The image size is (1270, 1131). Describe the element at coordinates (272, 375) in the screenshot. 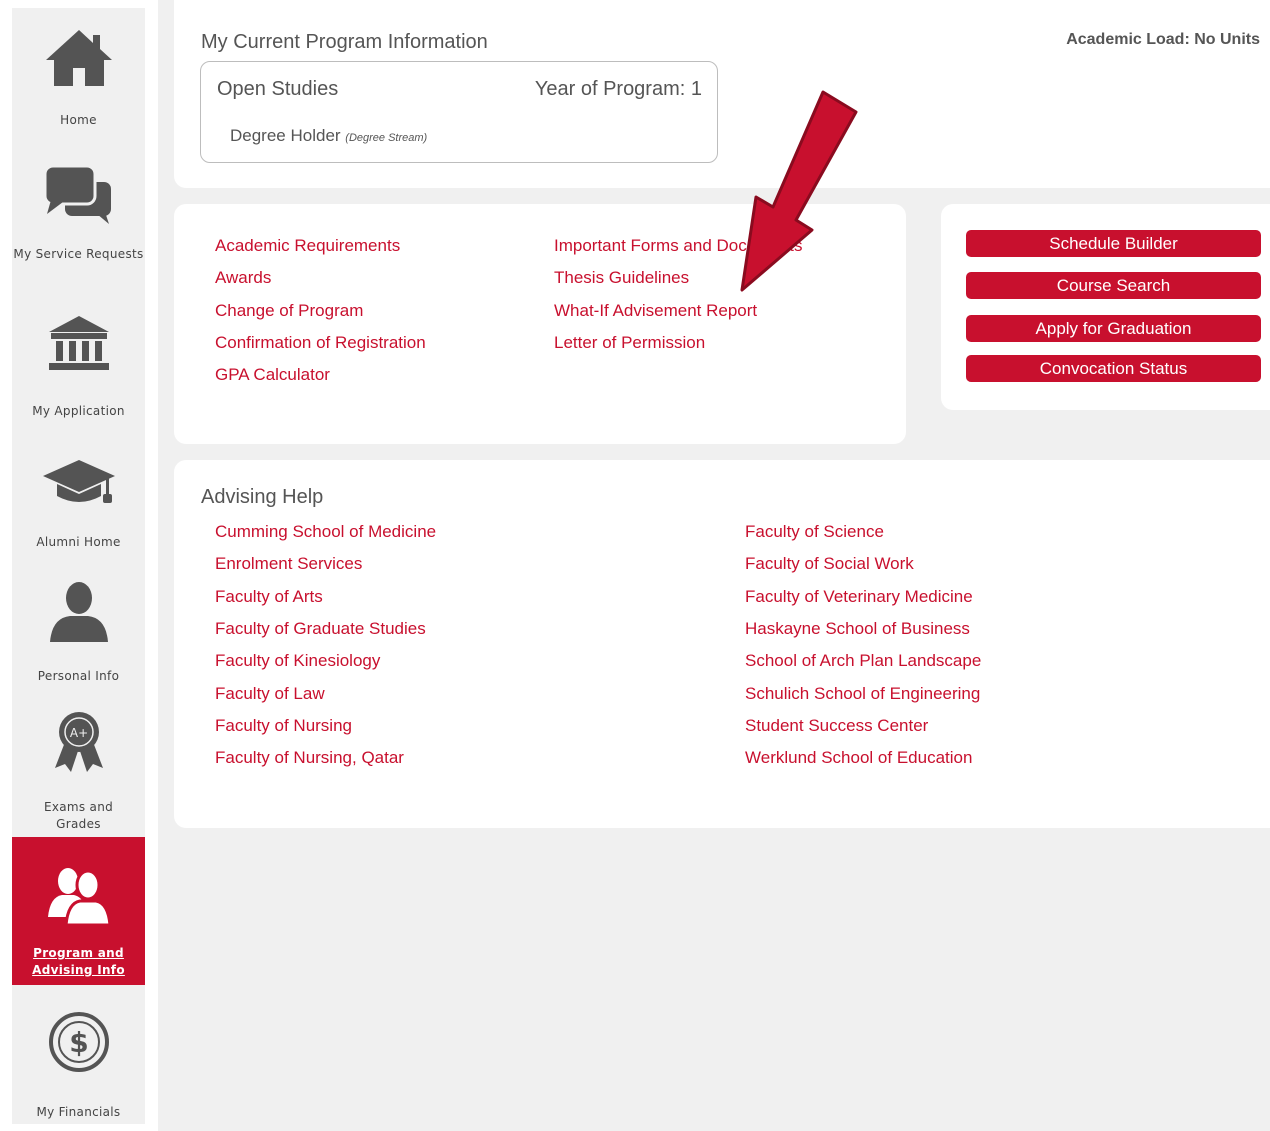

I see `link-gpa-calculator: GPA Calculator` at that location.